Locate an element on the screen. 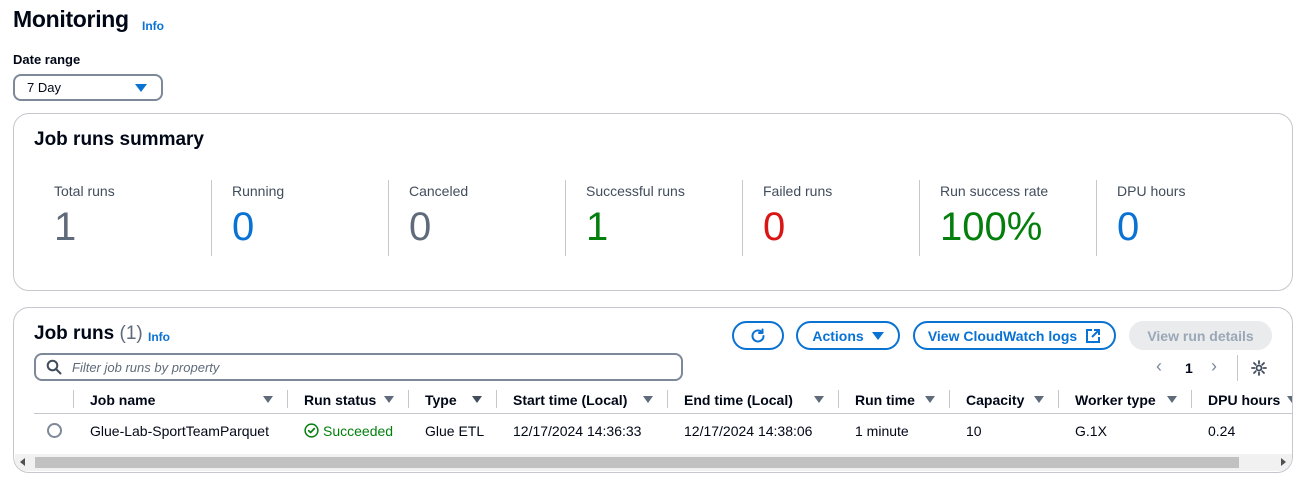 The height and width of the screenshot is (482, 1303). status-text: Succeeded is located at coordinates (358, 431).